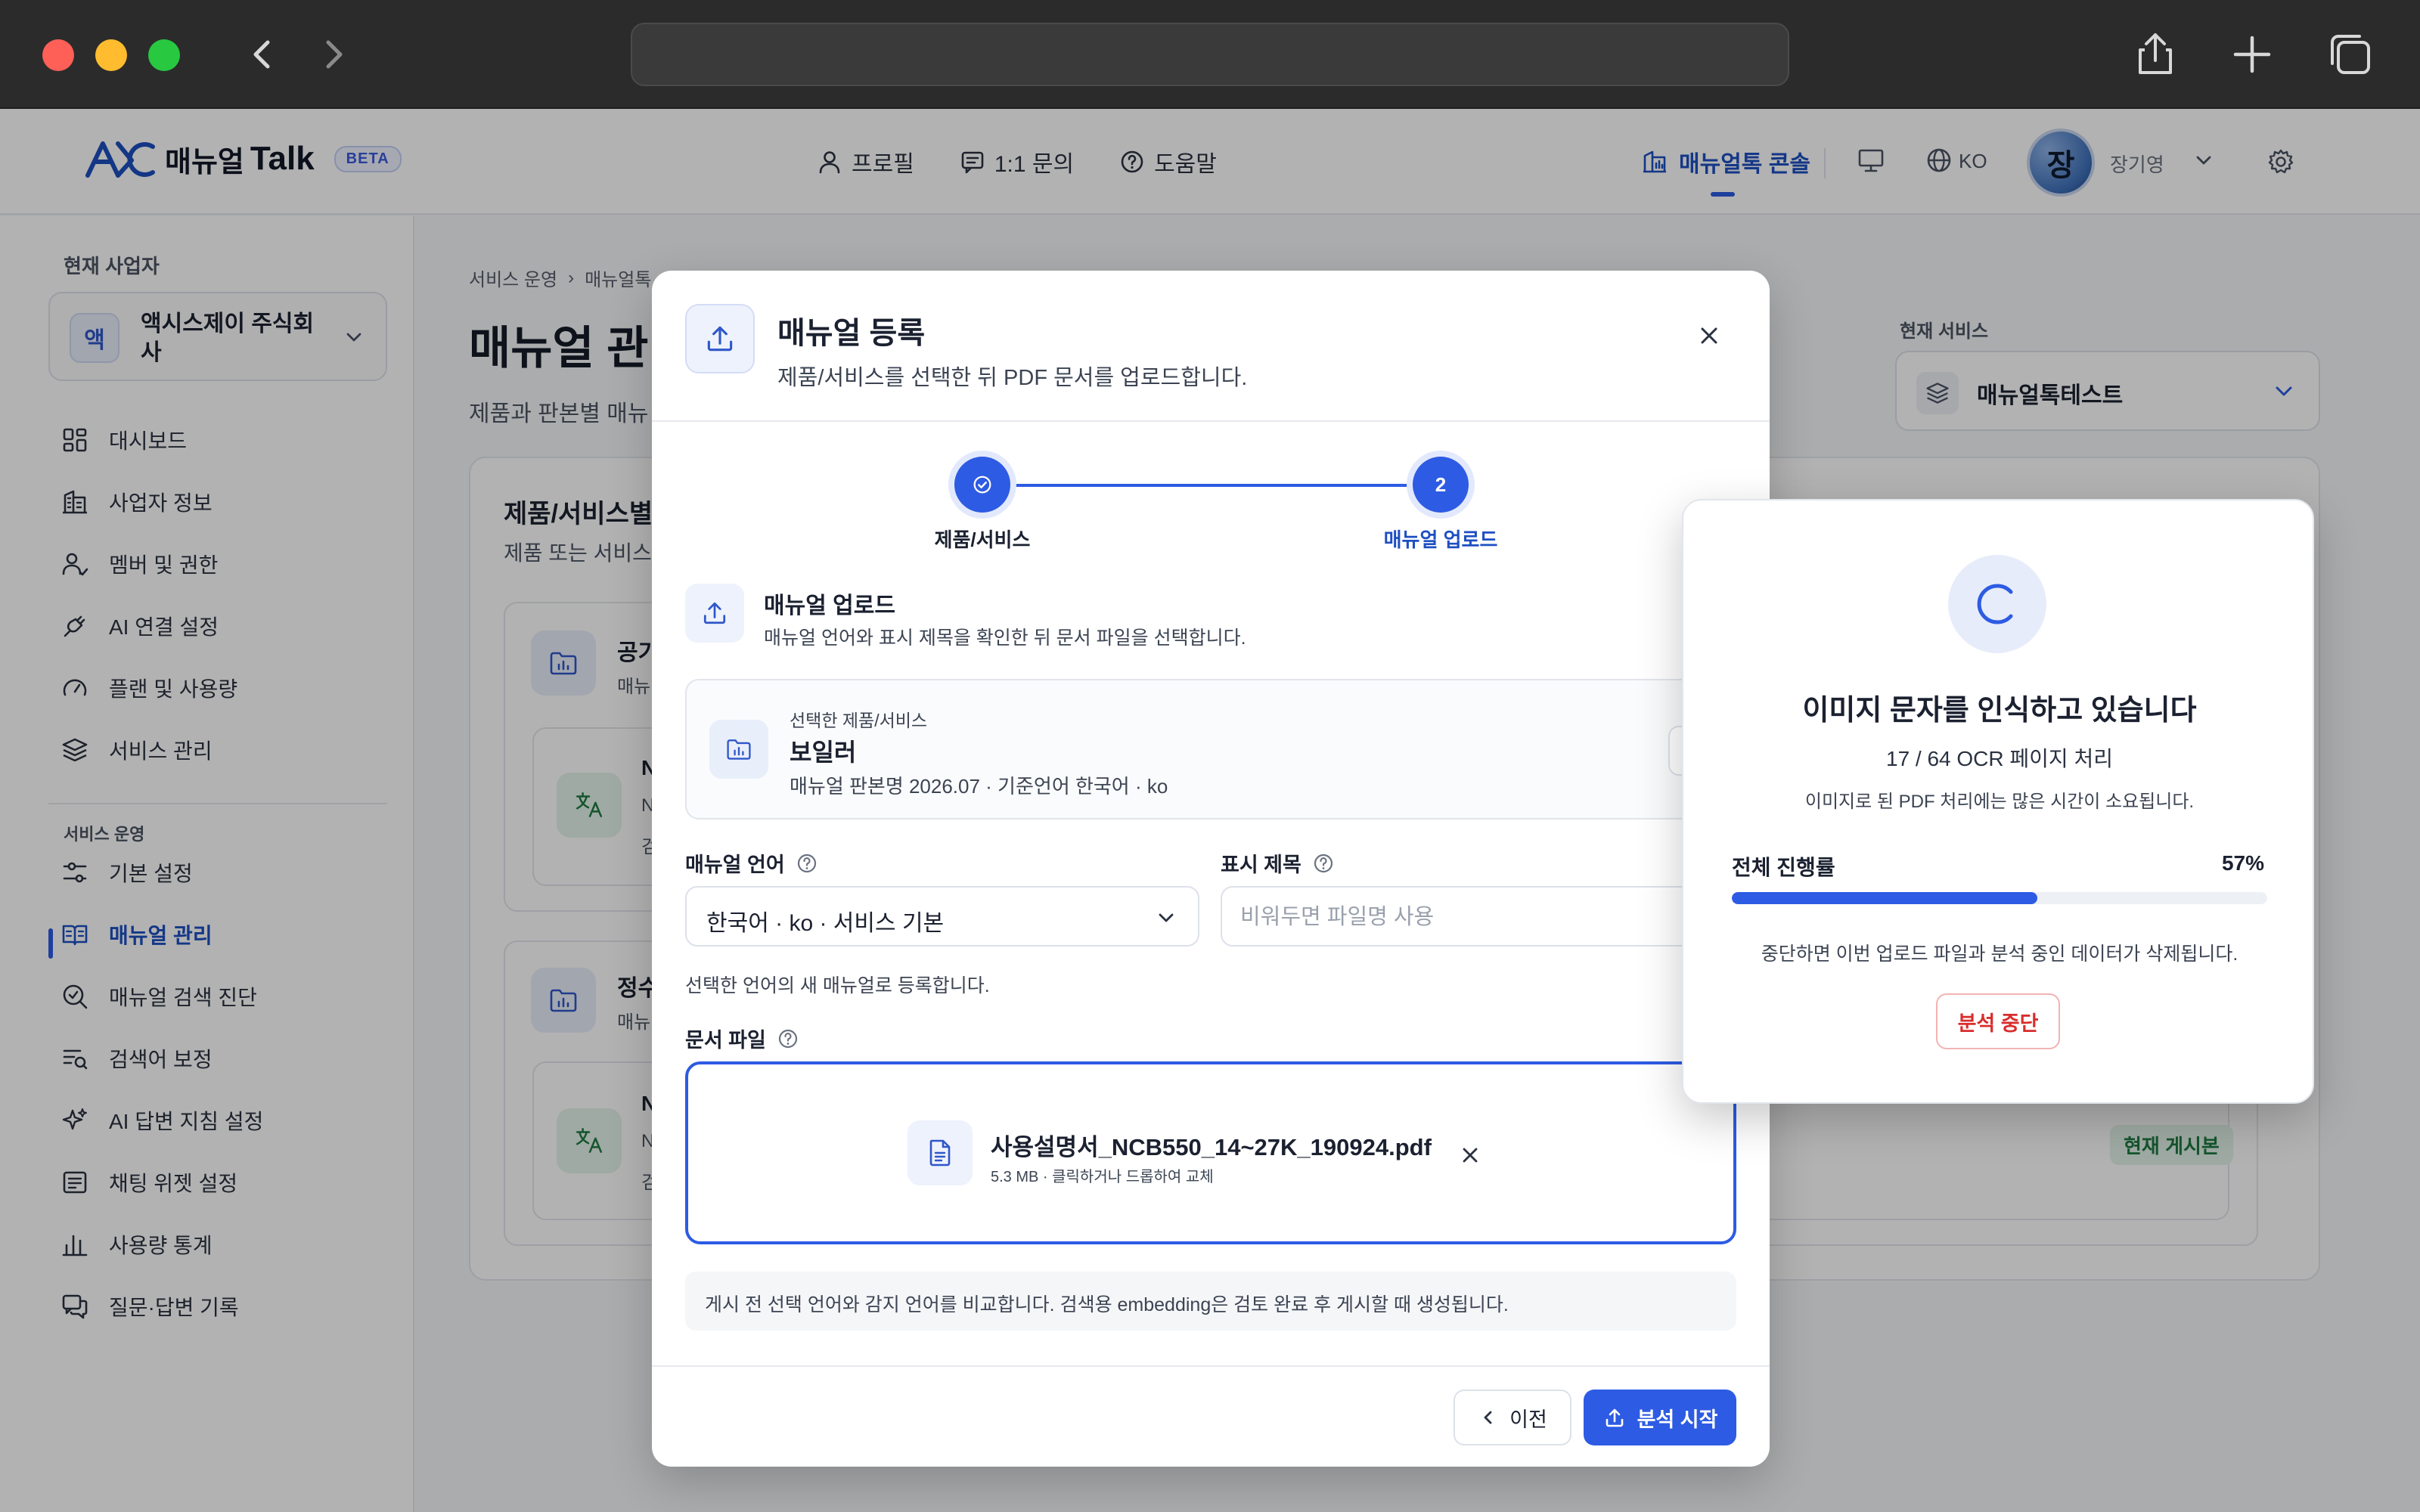 The image size is (2420, 1512). What do you see at coordinates (2000, 711) in the screenshot?
I see `ocr-title: 이미지 문자를 인식하고 있습니다` at bounding box center [2000, 711].